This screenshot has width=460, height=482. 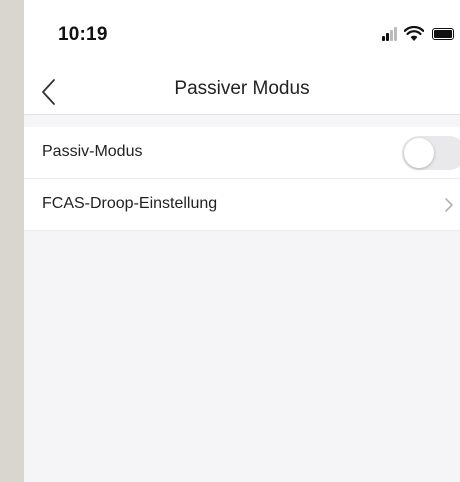 I want to click on signal-icon, so click(x=391, y=34).